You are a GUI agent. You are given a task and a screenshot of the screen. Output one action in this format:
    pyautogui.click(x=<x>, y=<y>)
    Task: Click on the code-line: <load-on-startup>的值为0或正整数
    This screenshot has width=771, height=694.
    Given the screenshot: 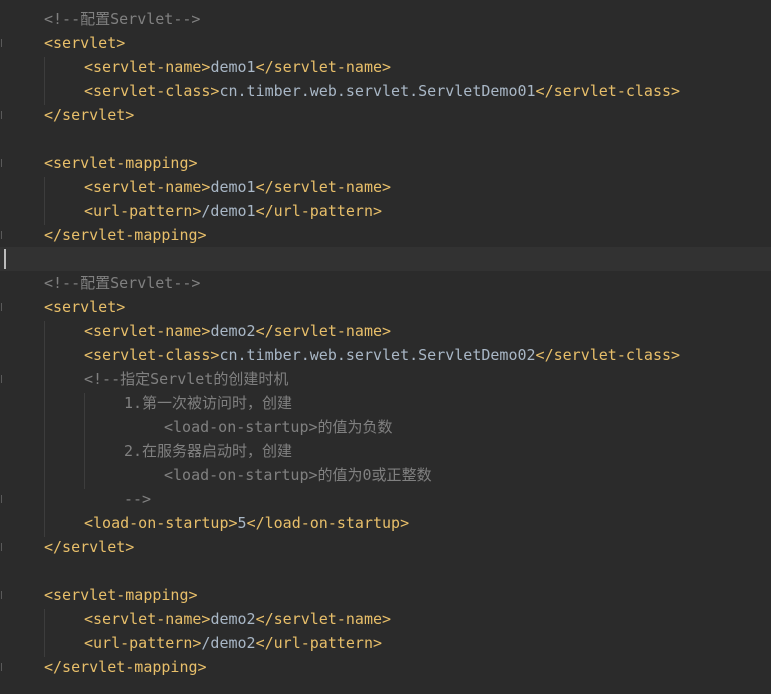 What is the action you would take?
    pyautogui.click(x=385, y=475)
    